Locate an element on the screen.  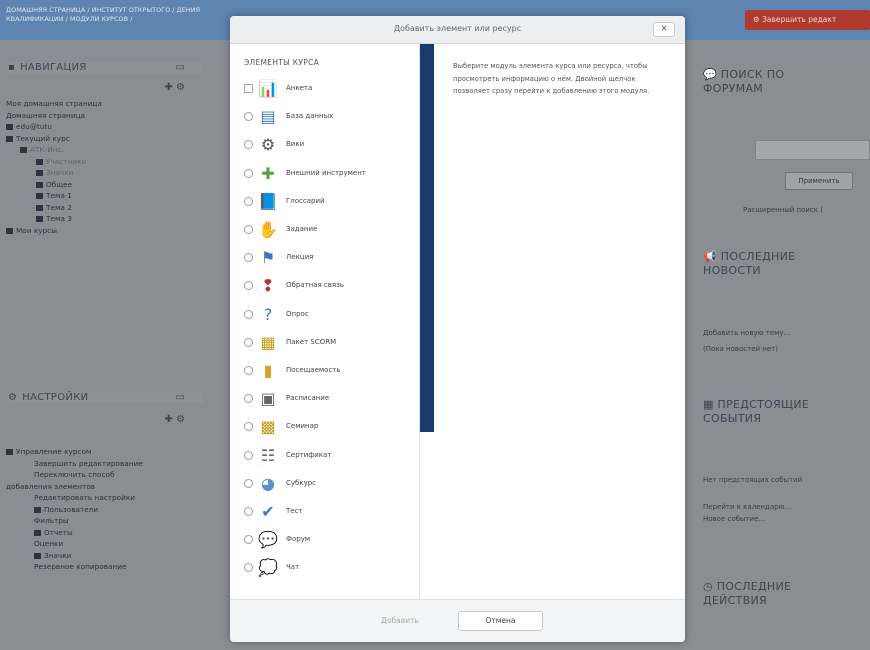
settings-item: Оценки is located at coordinates (74, 544).